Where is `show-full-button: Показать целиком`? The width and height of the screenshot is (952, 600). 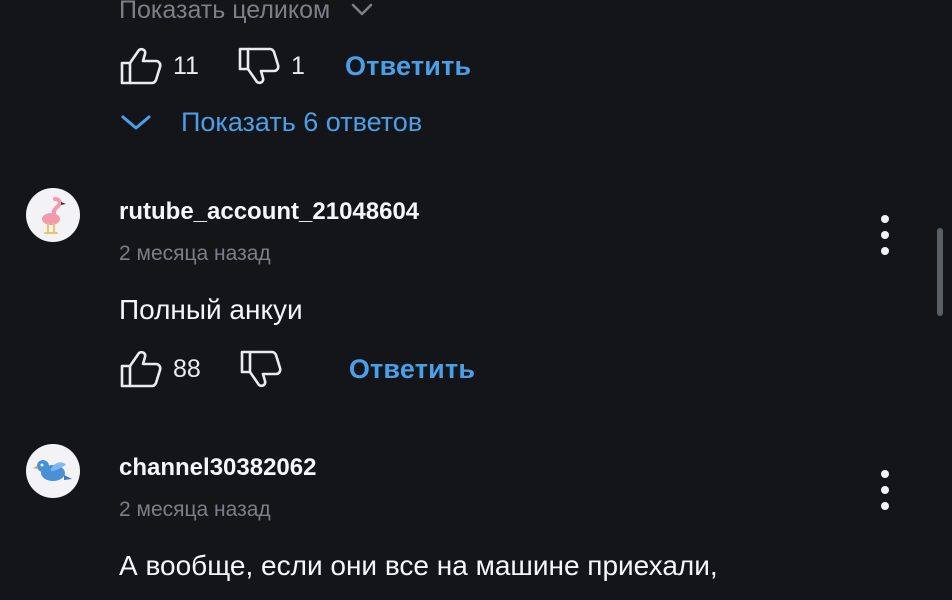
show-full-button: Показать целиком is located at coordinates (246, 15).